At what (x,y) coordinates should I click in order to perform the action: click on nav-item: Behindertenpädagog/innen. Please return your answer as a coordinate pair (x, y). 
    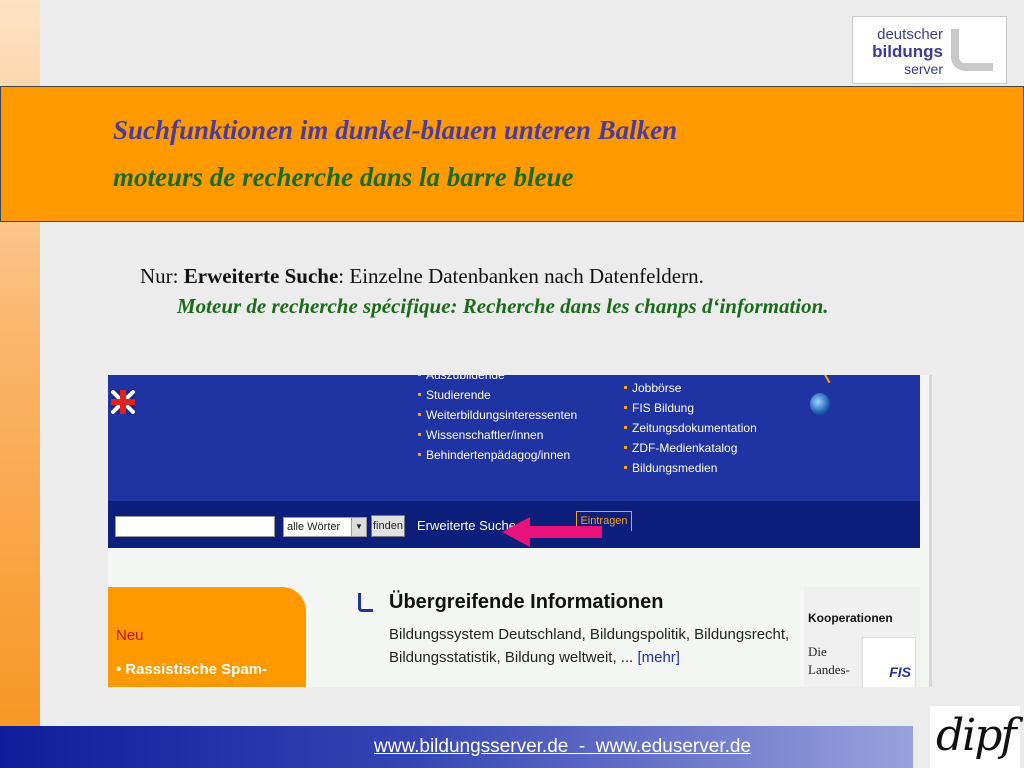
    Looking at the image, I should click on (497, 455).